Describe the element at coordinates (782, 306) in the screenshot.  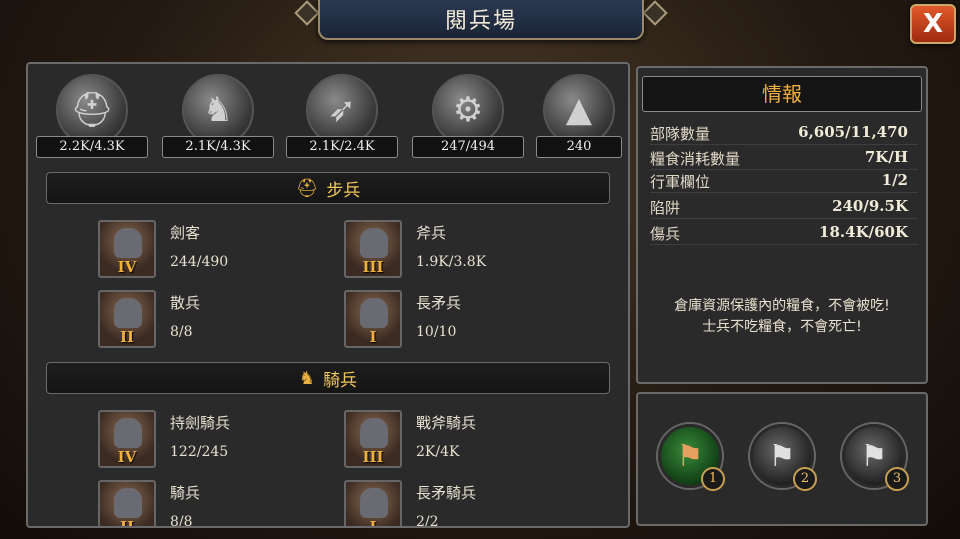
I see `info-note-line1: 倉庫資源保護內的糧食，不會被吃!` at that location.